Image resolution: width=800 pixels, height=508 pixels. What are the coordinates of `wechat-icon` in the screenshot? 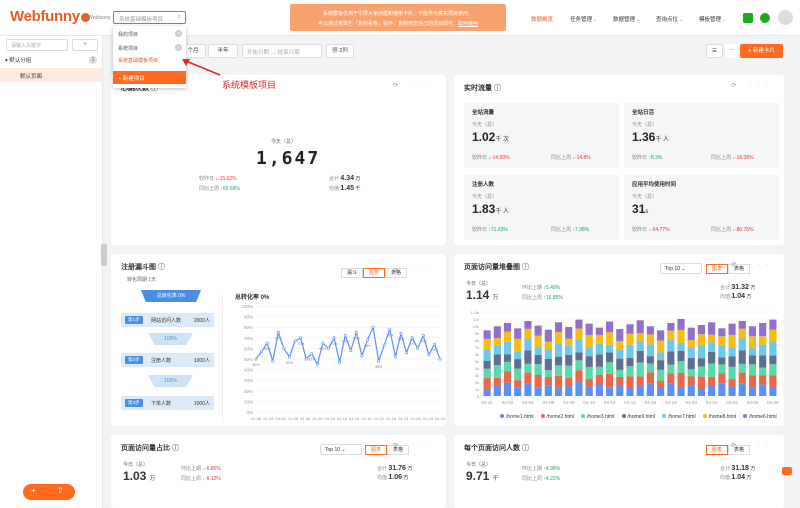 It's located at (765, 18).